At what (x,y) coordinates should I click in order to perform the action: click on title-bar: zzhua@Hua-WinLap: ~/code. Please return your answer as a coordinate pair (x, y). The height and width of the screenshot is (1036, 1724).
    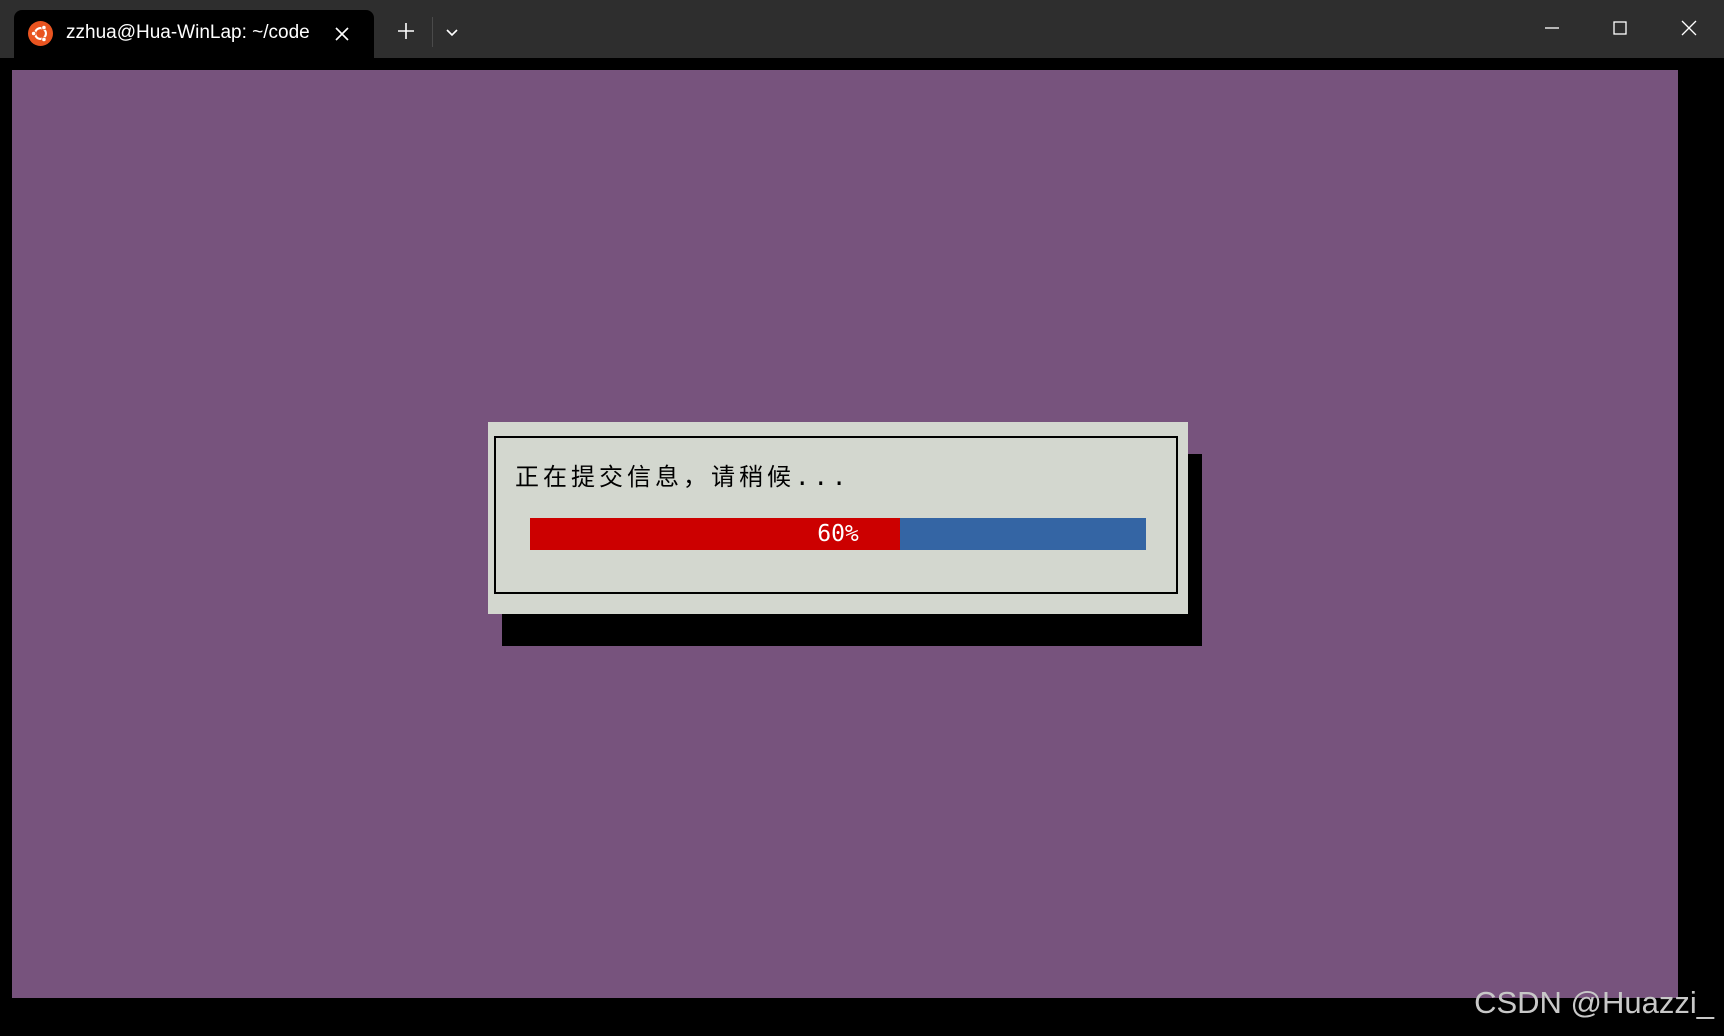
    Looking at the image, I should click on (862, 29).